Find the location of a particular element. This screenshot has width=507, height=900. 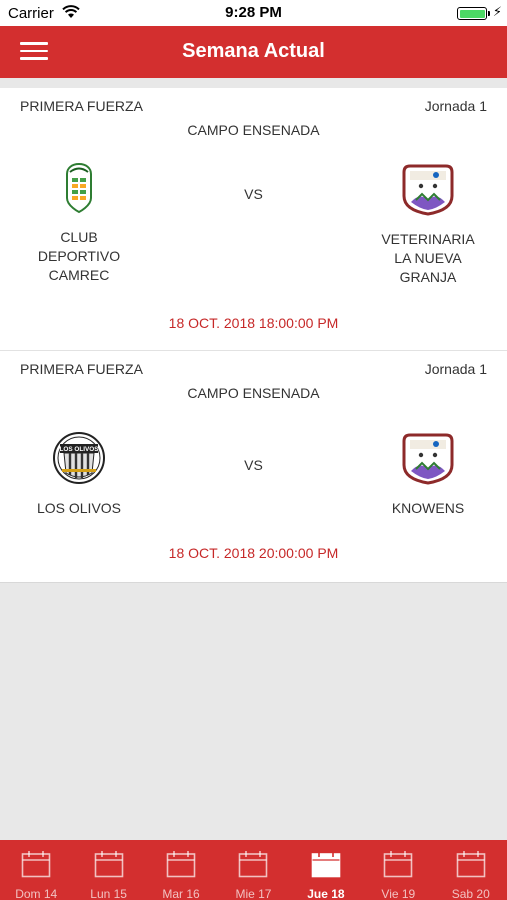

away-team-name-line: GRANJA is located at coordinates (428, 277).